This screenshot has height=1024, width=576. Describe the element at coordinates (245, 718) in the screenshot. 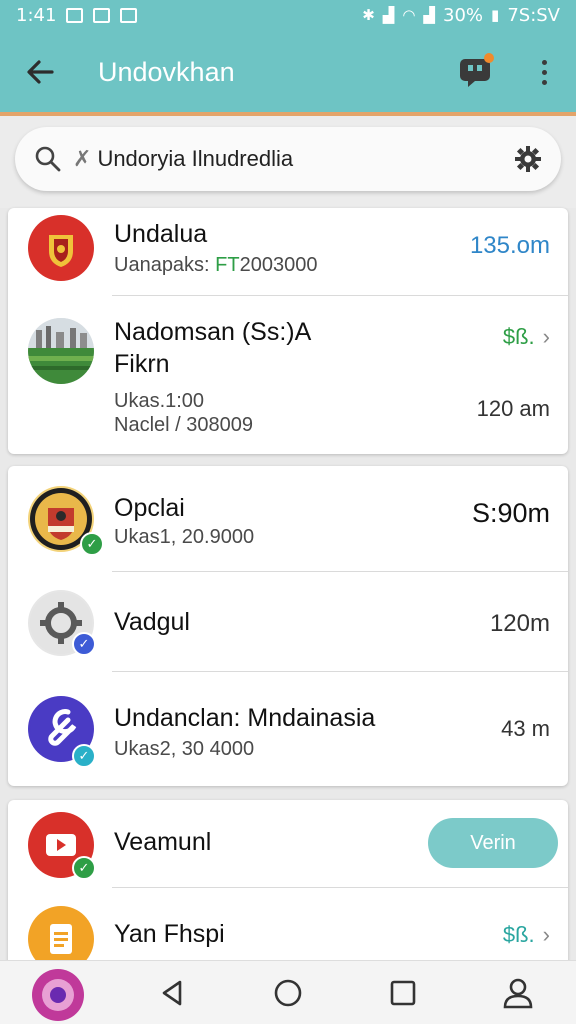

I see `item-title: Undanclan: Mndainasia` at that location.